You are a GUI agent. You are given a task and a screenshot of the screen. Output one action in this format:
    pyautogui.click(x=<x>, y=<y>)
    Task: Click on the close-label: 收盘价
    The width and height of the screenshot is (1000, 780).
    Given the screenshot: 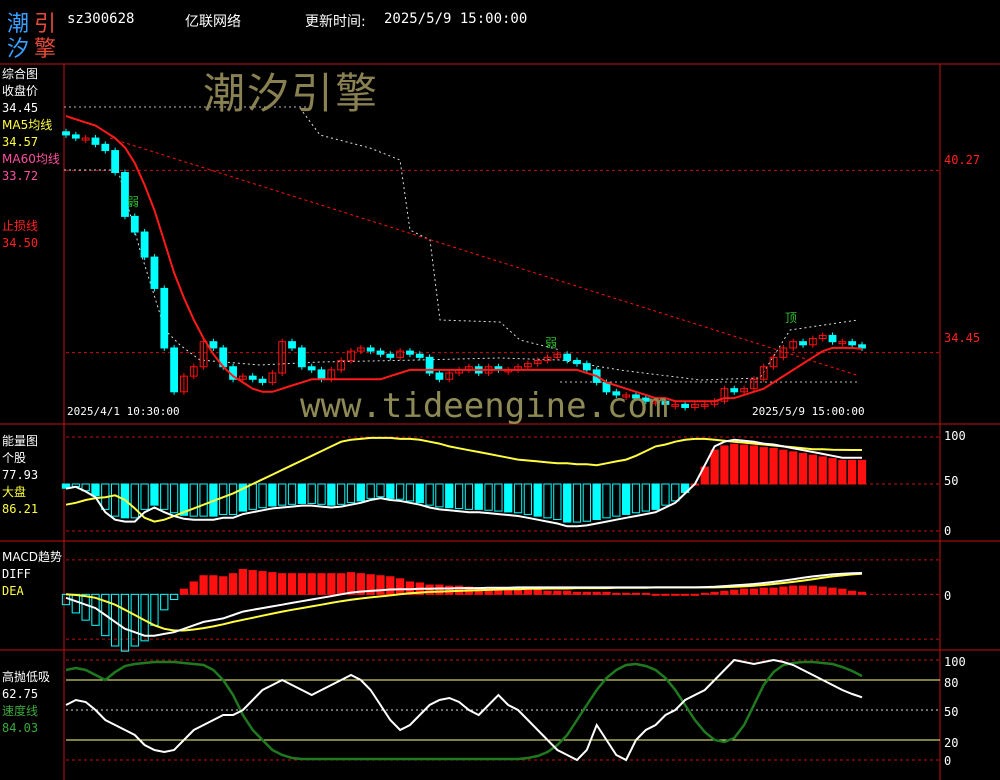 What is the action you would take?
    pyautogui.click(x=20, y=91)
    